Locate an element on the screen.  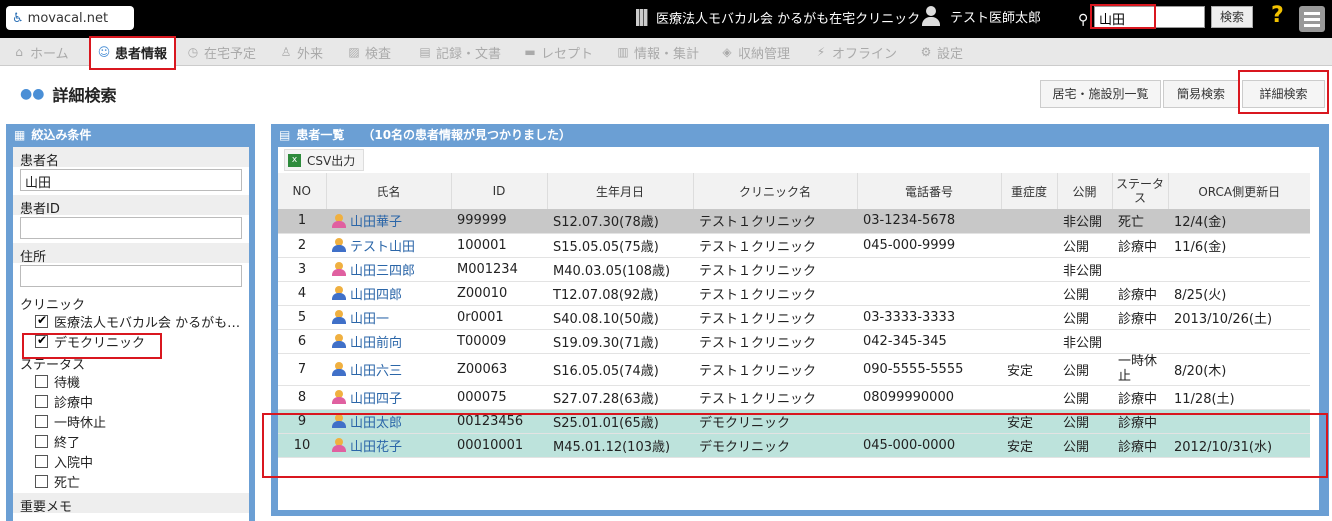
status-checkbox-deceased: 死亡 is located at coordinates (131, 481).